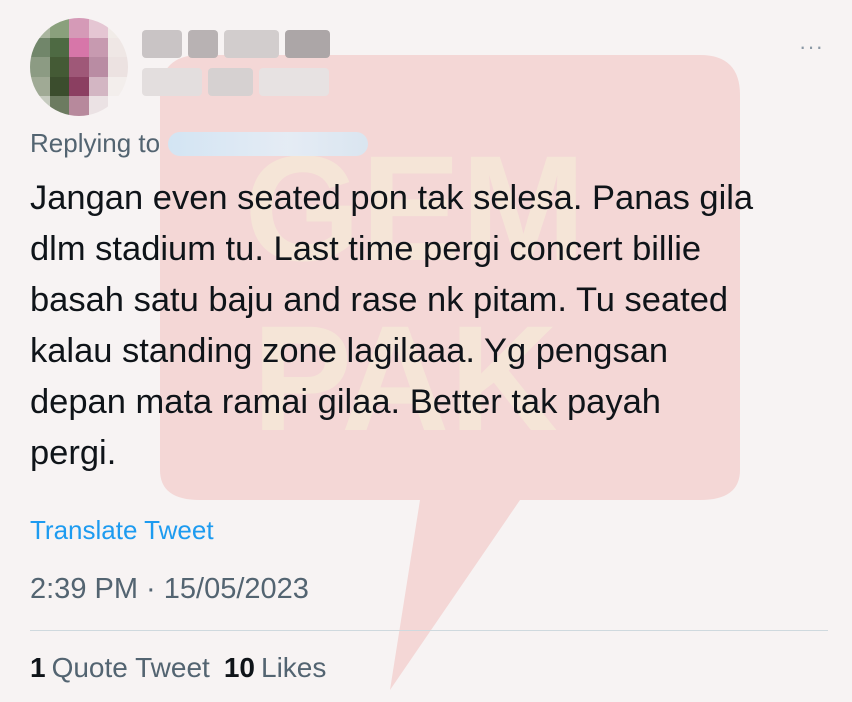  Describe the element at coordinates (294, 667) in the screenshot. I see `like-label: Likes` at that location.